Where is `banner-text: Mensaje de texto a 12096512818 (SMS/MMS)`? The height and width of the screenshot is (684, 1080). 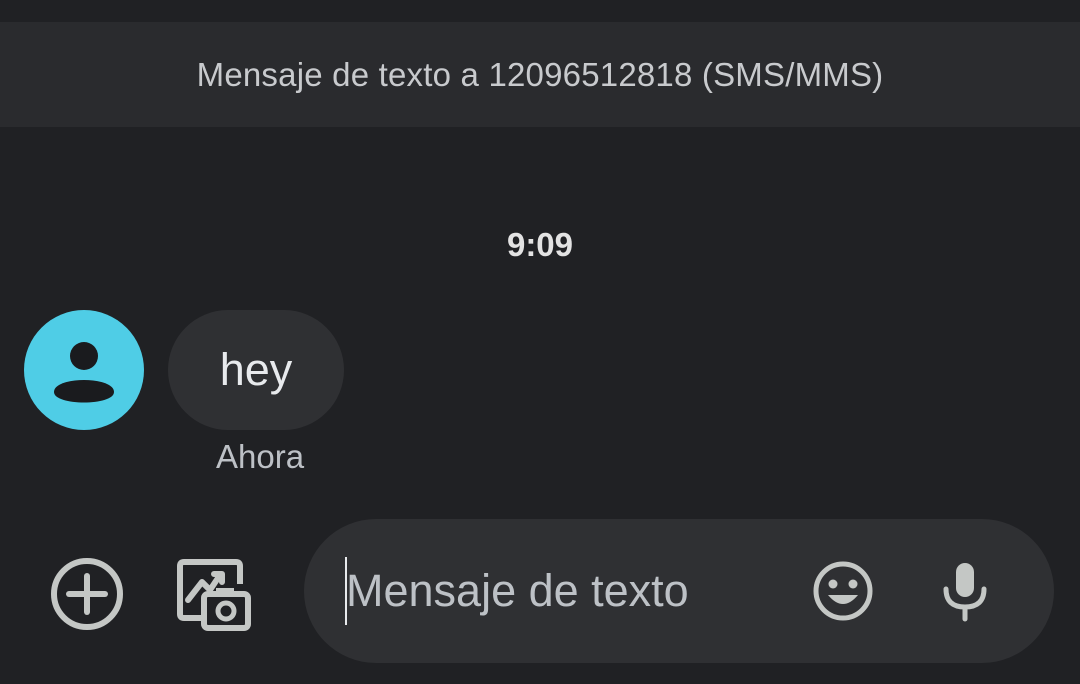 banner-text: Mensaje de texto a 12096512818 (SMS/MMS) is located at coordinates (540, 74).